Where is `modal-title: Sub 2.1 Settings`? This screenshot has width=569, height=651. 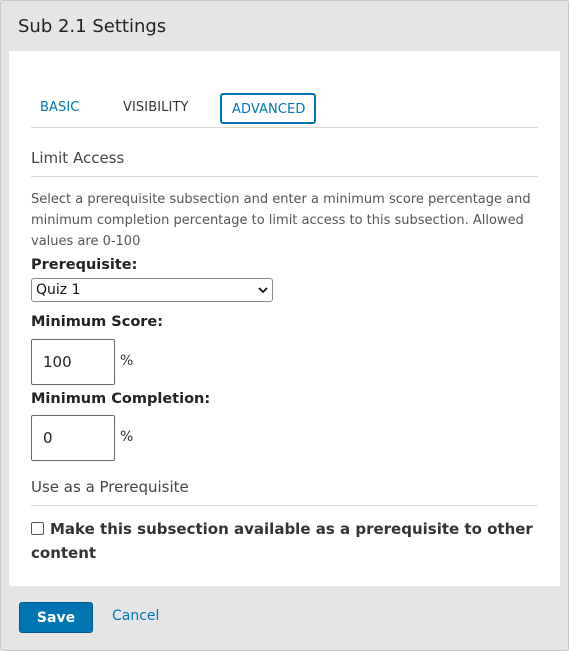 modal-title: Sub 2.1 Settings is located at coordinates (92, 26).